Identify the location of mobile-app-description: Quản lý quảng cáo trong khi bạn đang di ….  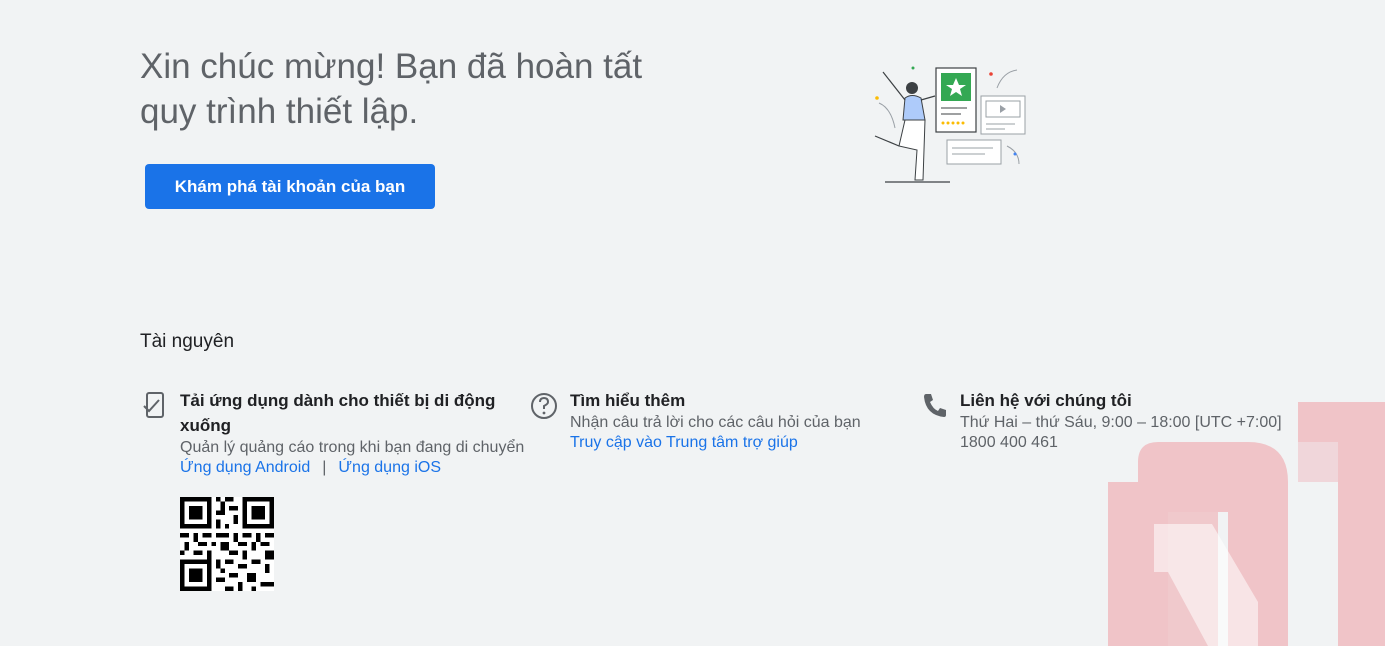
(352, 447).